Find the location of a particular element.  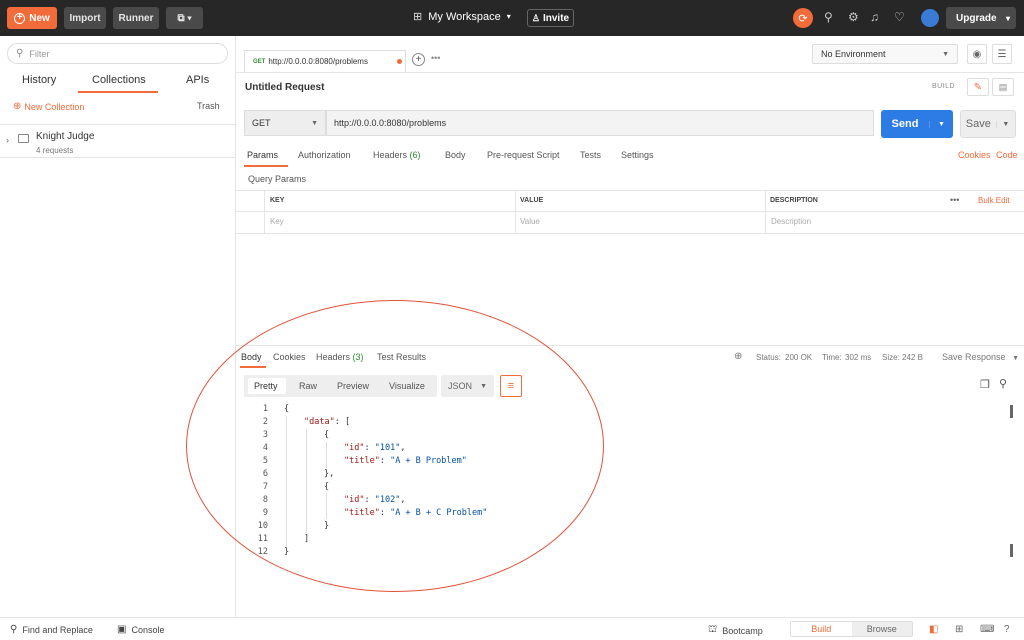

url-input: http://0.0.0.0:8080/problems is located at coordinates (600, 123).